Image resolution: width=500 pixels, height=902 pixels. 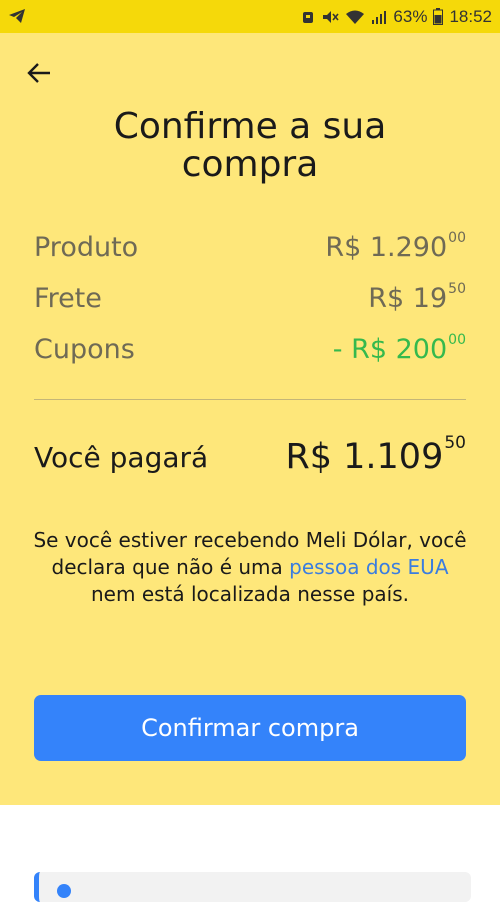 What do you see at coordinates (250, 457) in the screenshot?
I see `total-row: Você pagará R$ 1.10950` at bounding box center [250, 457].